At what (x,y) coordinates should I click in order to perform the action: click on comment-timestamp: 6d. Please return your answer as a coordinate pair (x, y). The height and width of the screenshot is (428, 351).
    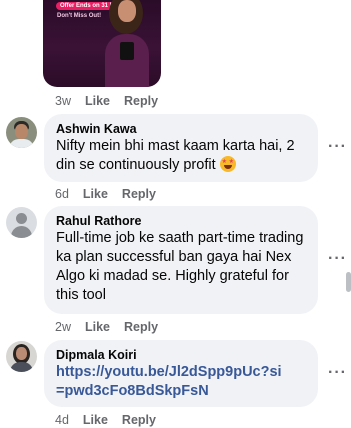
    Looking at the image, I should click on (62, 194).